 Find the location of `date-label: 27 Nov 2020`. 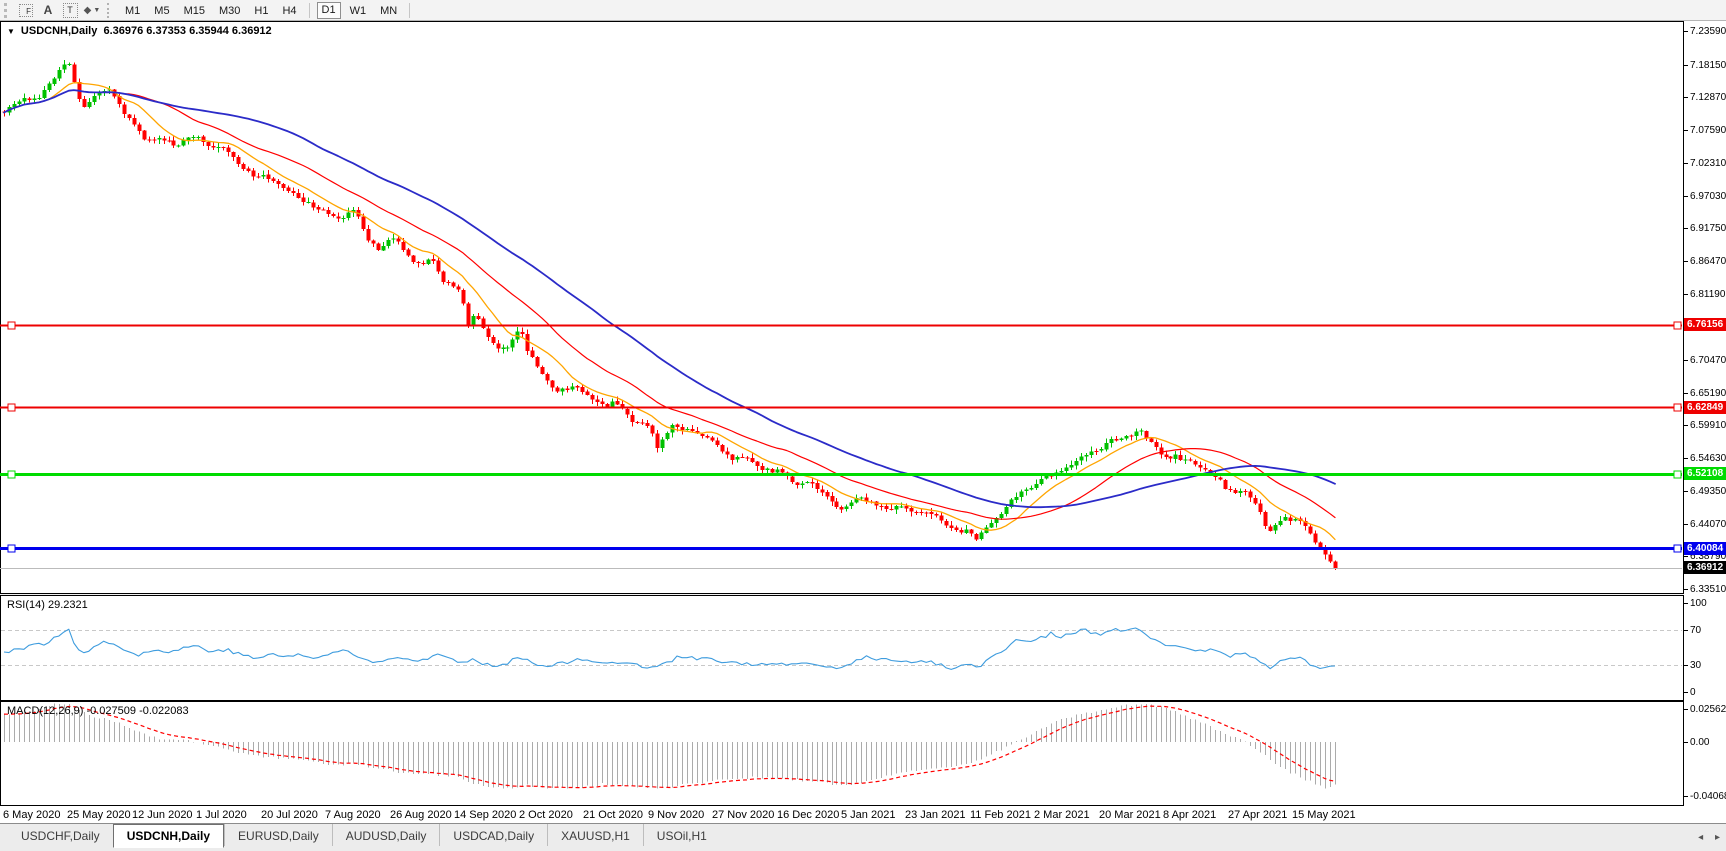

date-label: 27 Nov 2020 is located at coordinates (743, 815).